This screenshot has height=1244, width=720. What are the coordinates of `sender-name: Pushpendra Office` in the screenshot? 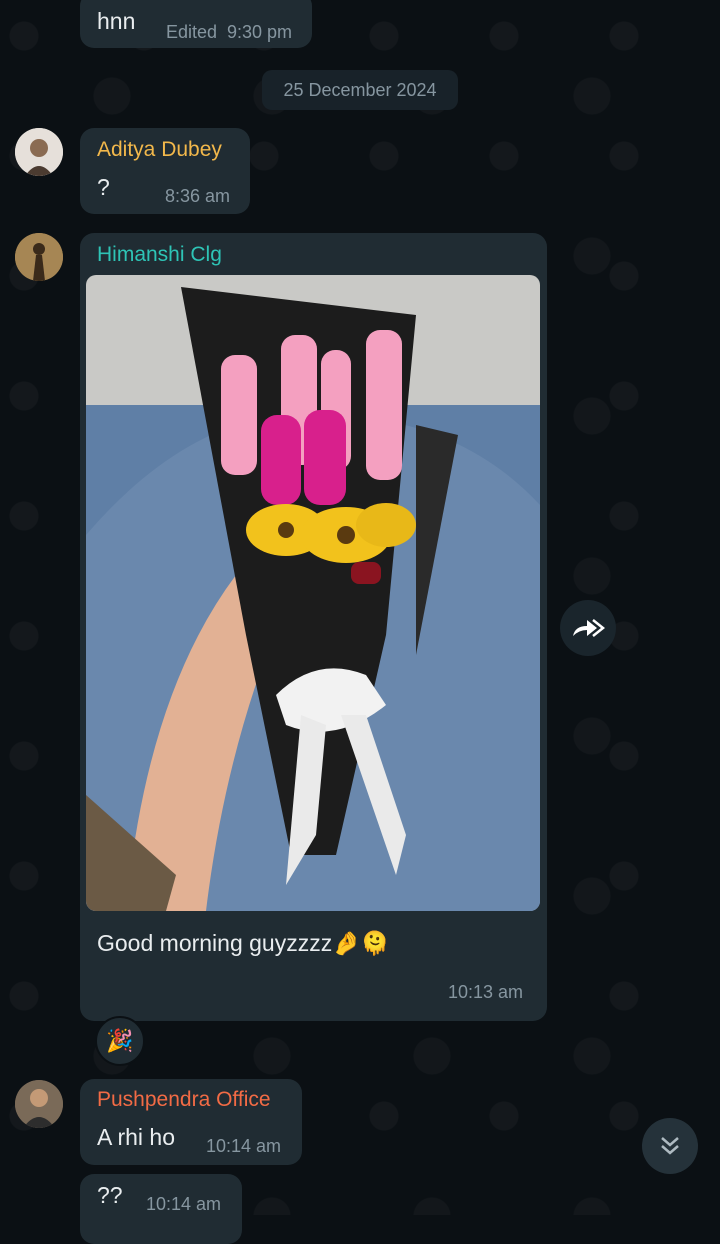 It's located at (184, 1100).